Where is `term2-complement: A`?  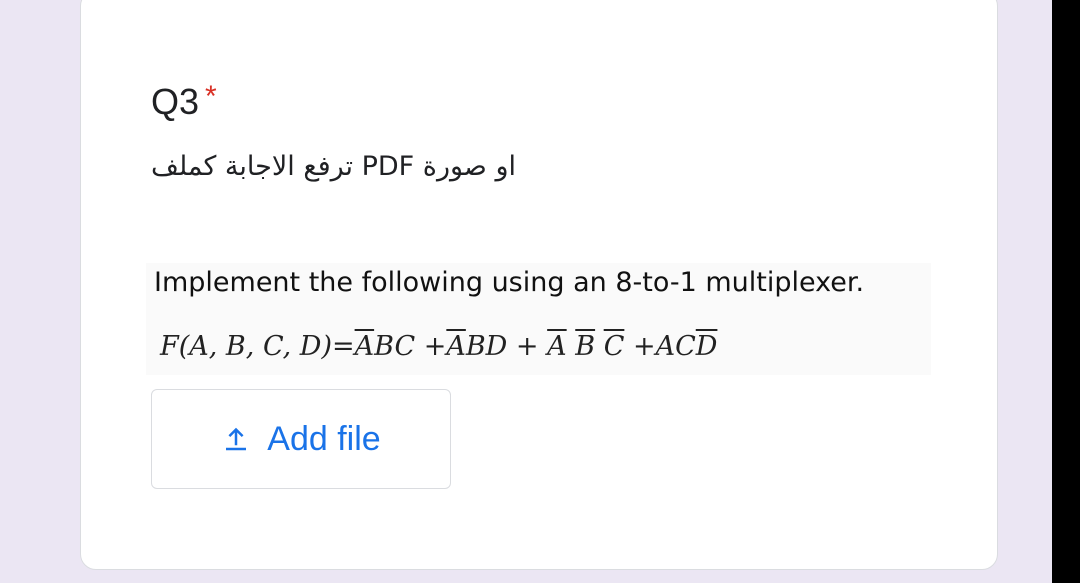 term2-complement: A is located at coordinates (456, 346).